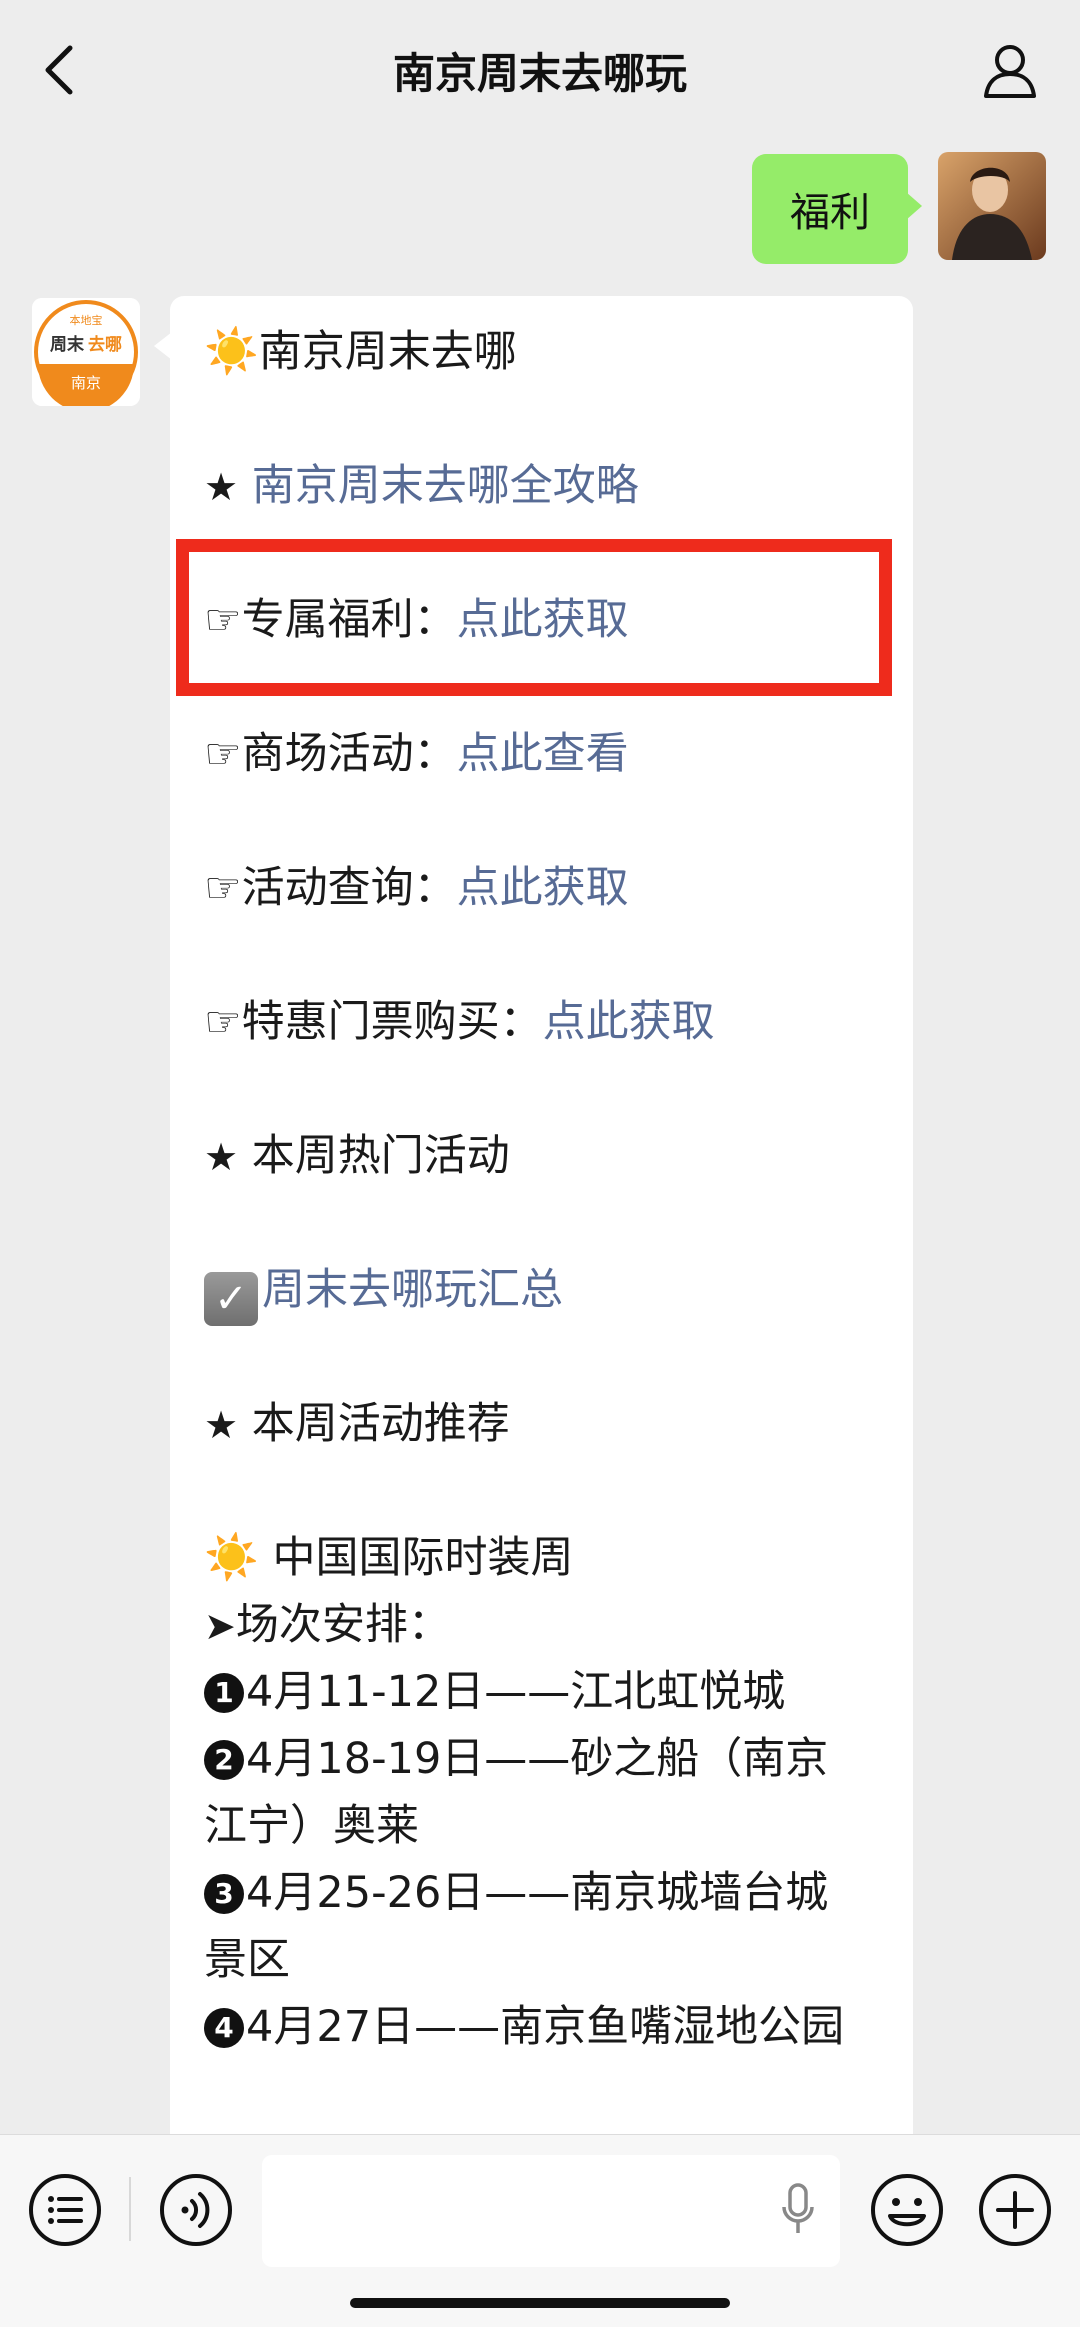 The width and height of the screenshot is (1080, 2327). I want to click on profile-icon, so click(1010, 70).